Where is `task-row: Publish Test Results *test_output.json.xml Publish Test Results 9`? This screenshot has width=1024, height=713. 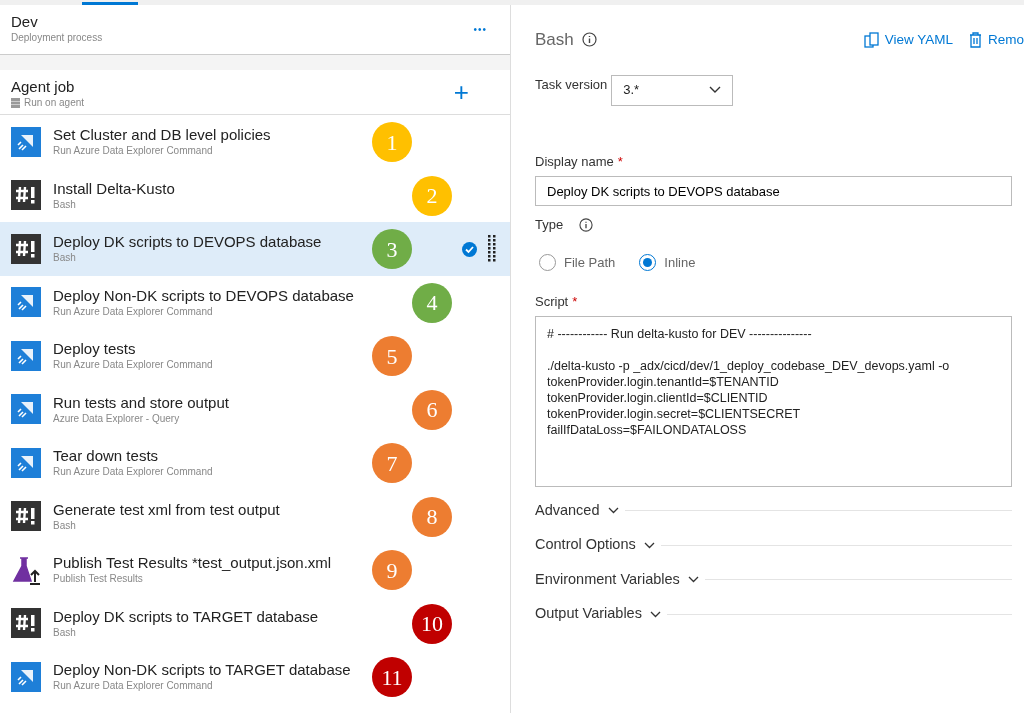
task-row: Publish Test Results *test_output.json.xml Publish Test Results 9 is located at coordinates (255, 570).